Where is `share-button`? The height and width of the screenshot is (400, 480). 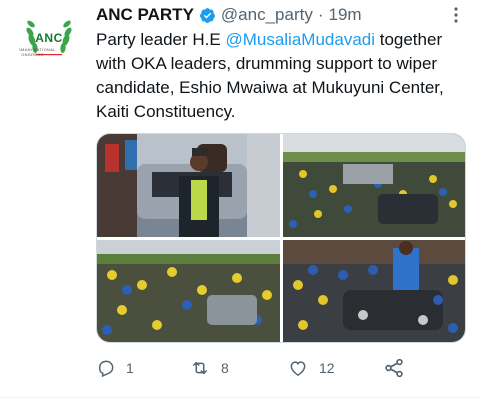 share-button is located at coordinates (399, 368).